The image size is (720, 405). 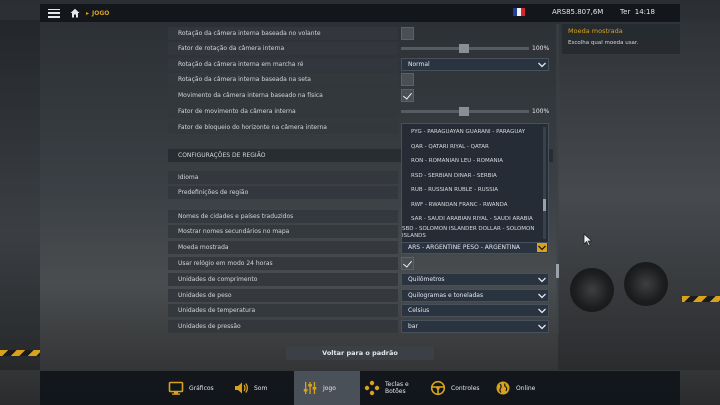 I want to click on setting-row: Unidades de peso Quilogramas e toneladas, so click(x=360, y=295).